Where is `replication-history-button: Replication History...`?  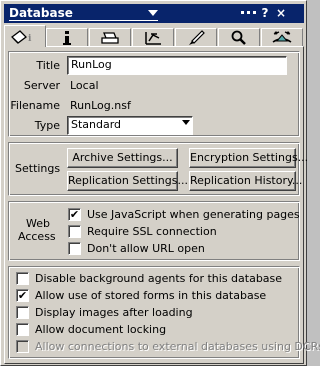 replication-history-button: Replication History... is located at coordinates (245, 181).